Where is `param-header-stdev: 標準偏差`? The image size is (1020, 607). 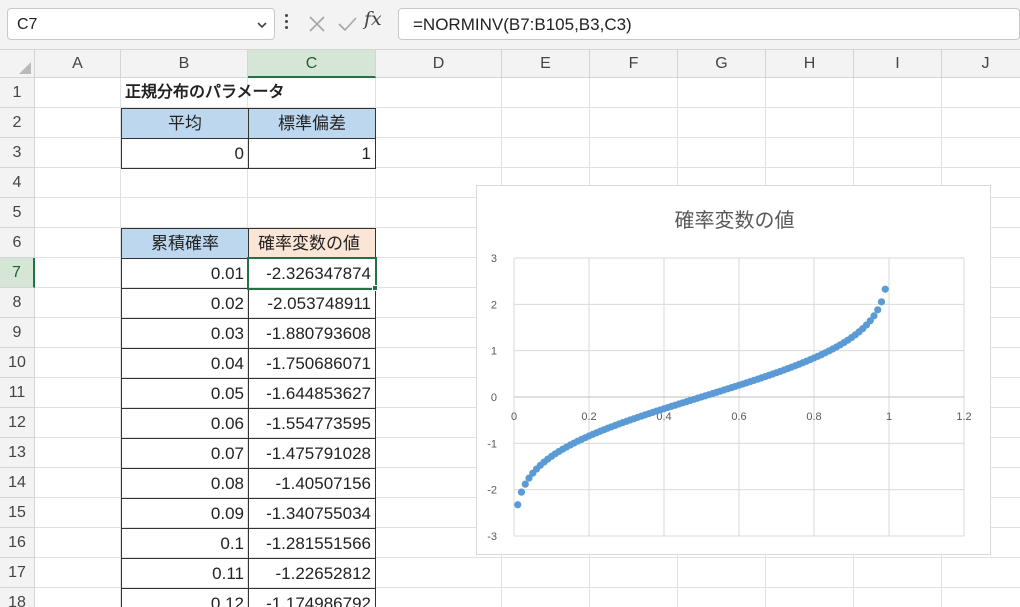 param-header-stdev: 標準偏差 is located at coordinates (312, 123).